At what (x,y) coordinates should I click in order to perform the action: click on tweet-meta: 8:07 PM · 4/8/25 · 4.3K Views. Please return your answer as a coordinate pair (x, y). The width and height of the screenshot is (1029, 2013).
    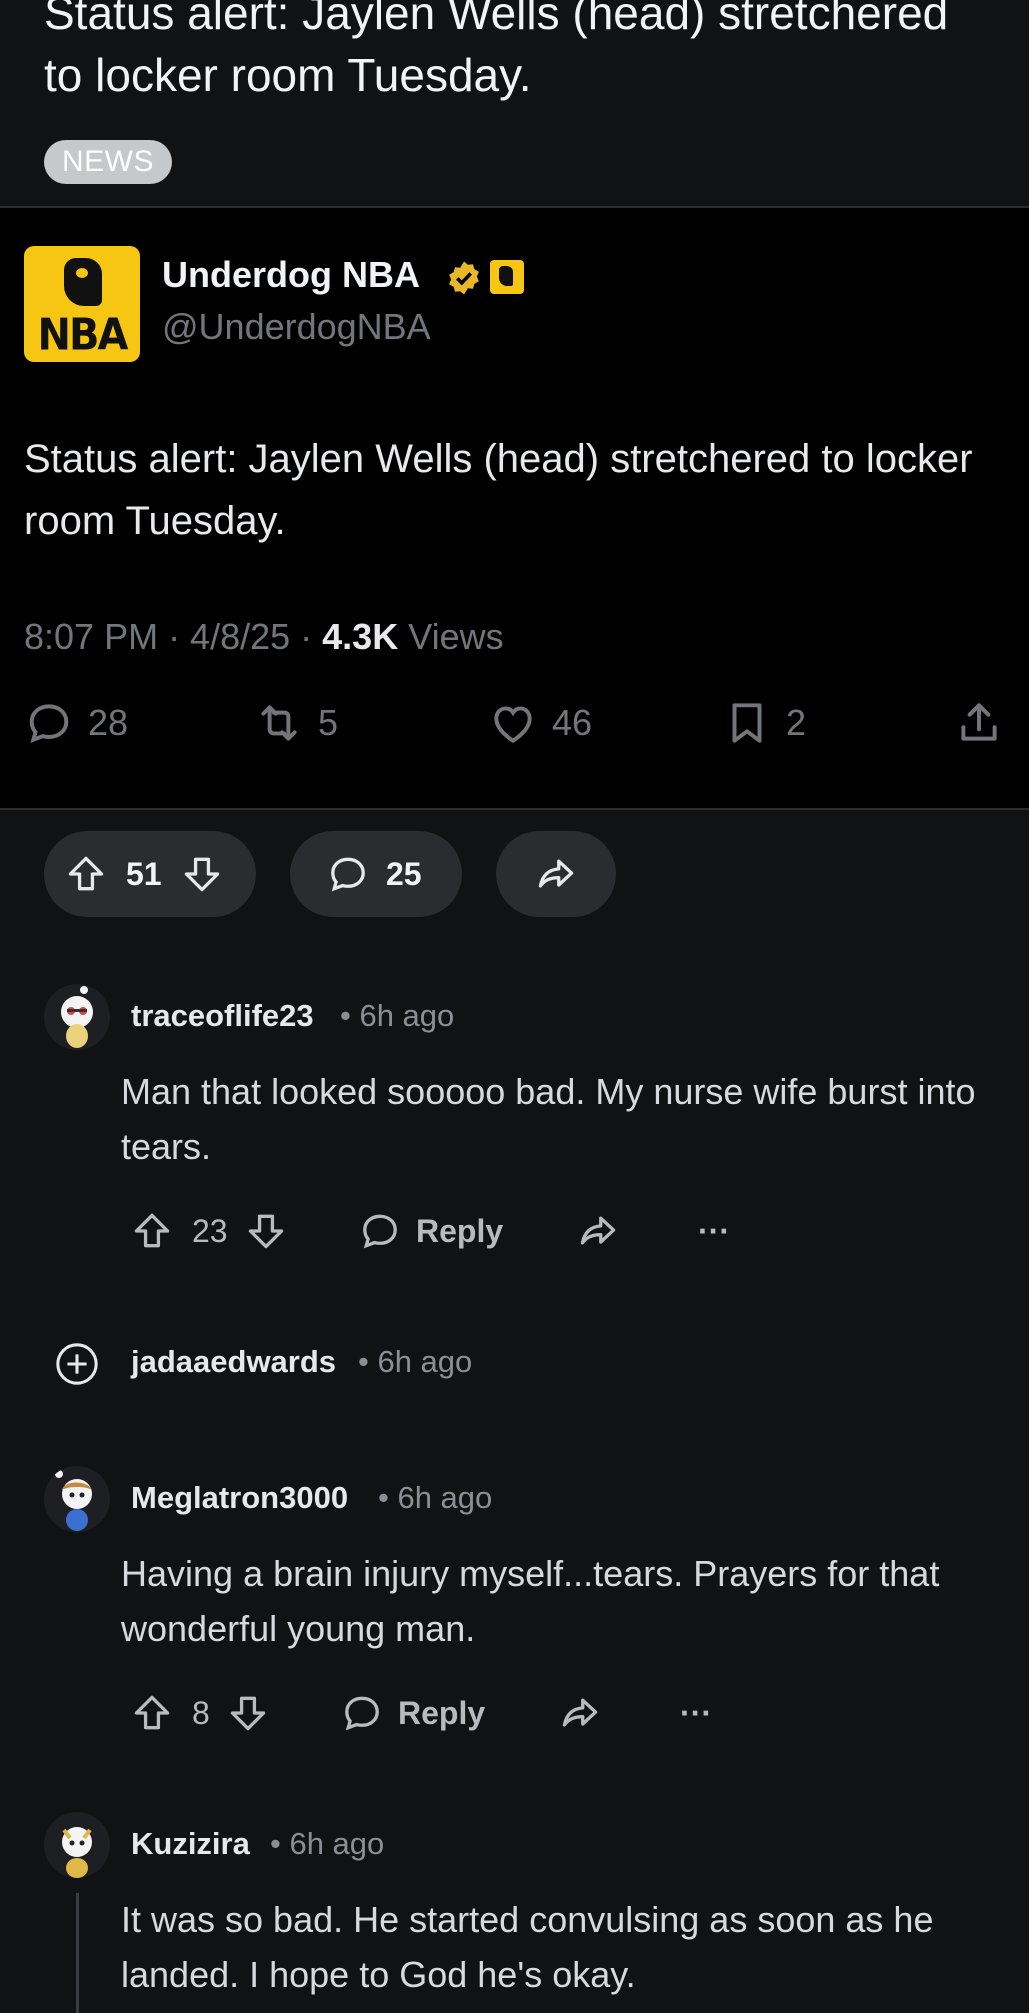
    Looking at the image, I should click on (264, 637).